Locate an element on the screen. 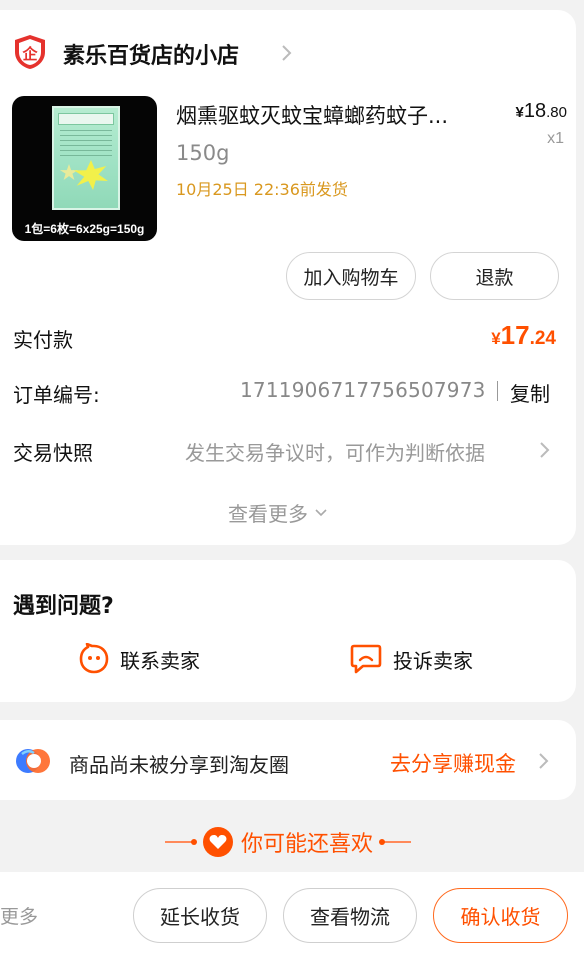 The height and width of the screenshot is (961, 584). ship-deadline-note: 10月25日 22:36前发货 is located at coordinates (262, 189).